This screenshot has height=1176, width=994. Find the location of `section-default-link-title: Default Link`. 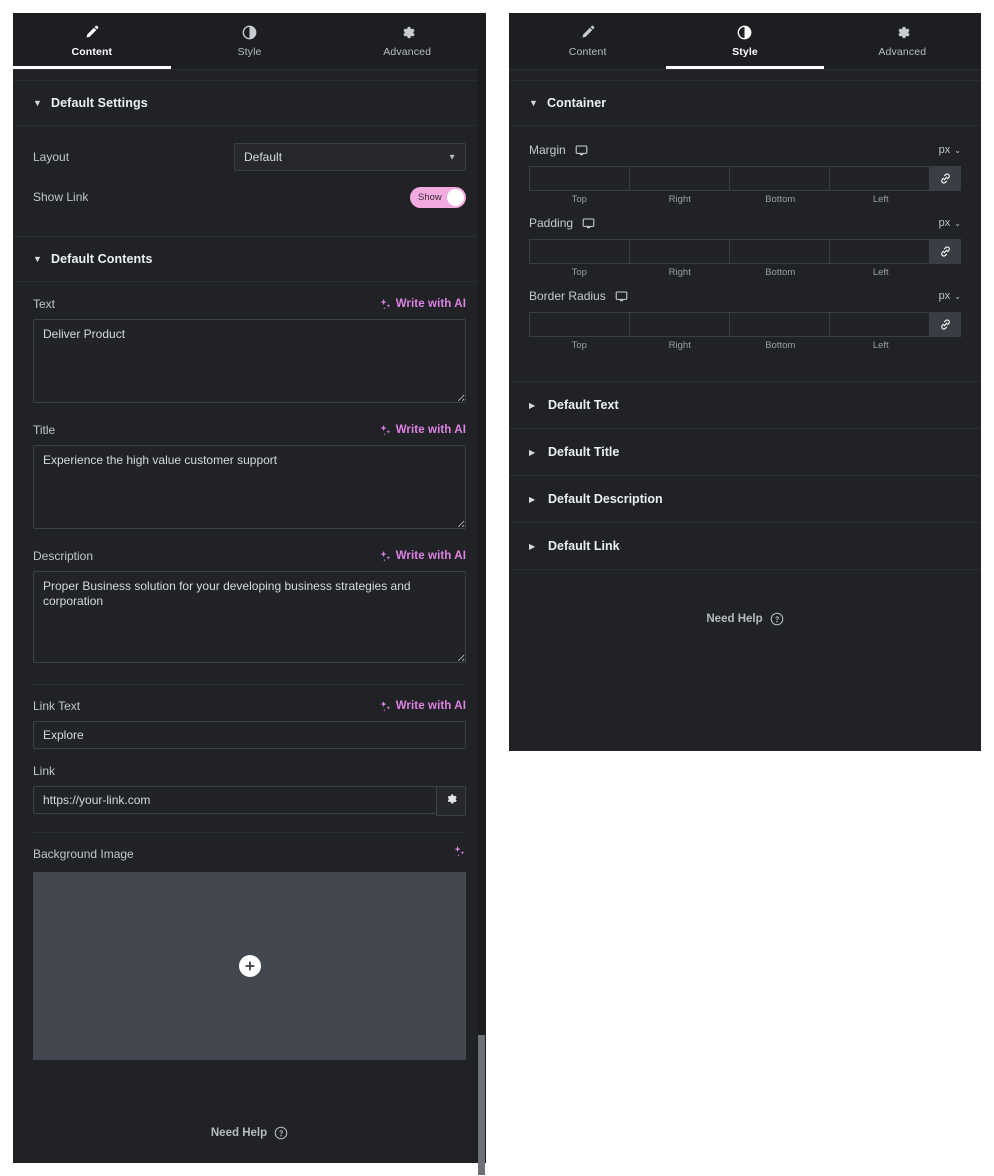

section-default-link-title: Default Link is located at coordinates (584, 546).